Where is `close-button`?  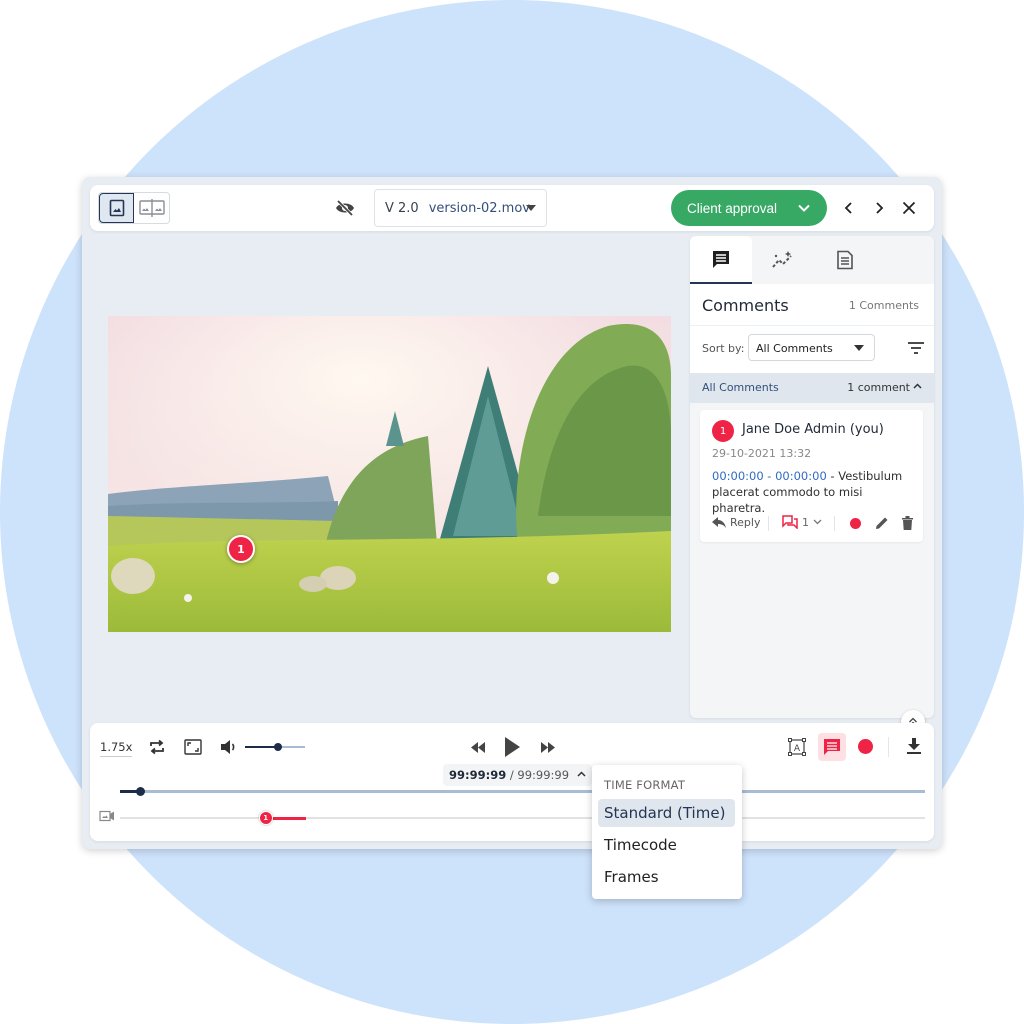 close-button is located at coordinates (909, 208).